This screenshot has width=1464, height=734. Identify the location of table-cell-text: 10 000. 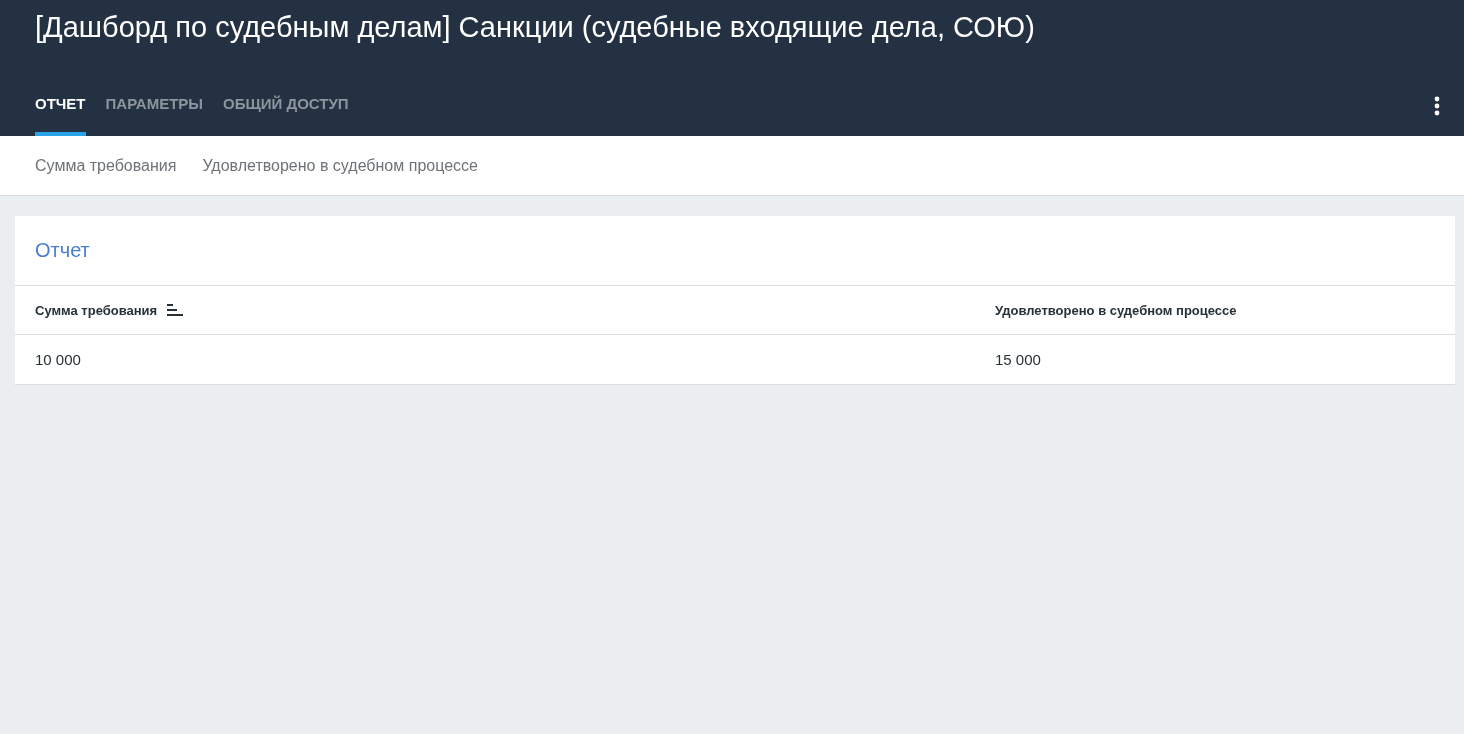
(58, 360).